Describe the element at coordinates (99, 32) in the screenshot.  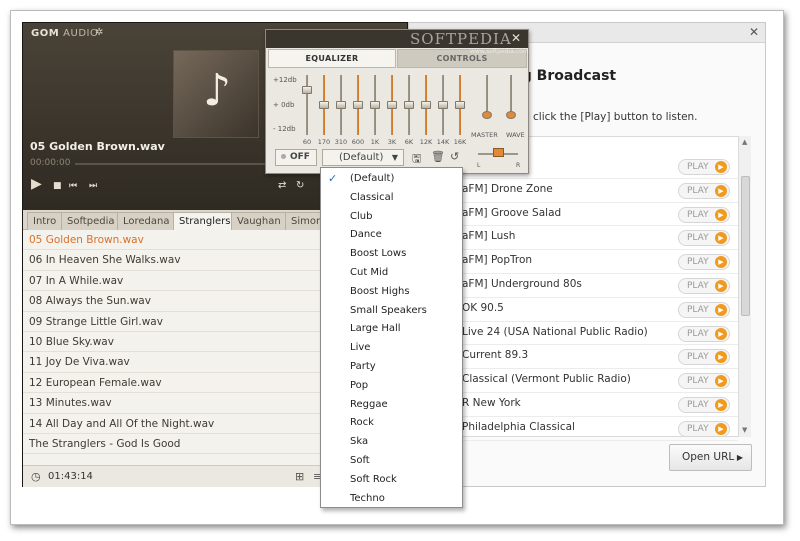
I see `gear-icon: ✲` at that location.